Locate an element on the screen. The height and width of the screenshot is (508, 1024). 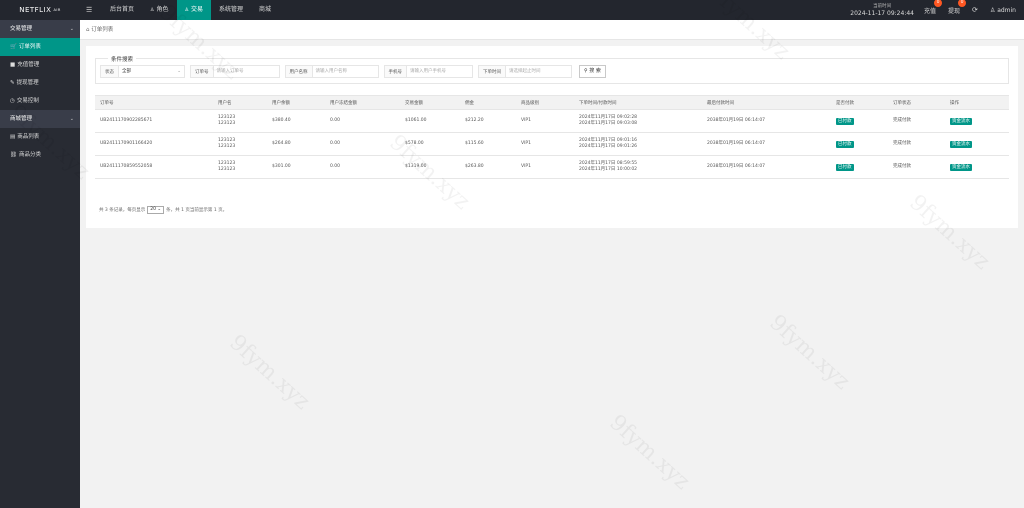
withdraw-link: 提现 0 is located at coordinates (957, 7).